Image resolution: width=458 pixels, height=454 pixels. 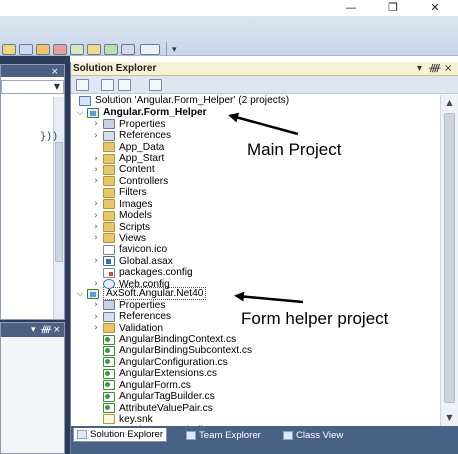 What do you see at coordinates (120, 227) in the screenshot?
I see `tree-item: › Scripts` at bounding box center [120, 227].